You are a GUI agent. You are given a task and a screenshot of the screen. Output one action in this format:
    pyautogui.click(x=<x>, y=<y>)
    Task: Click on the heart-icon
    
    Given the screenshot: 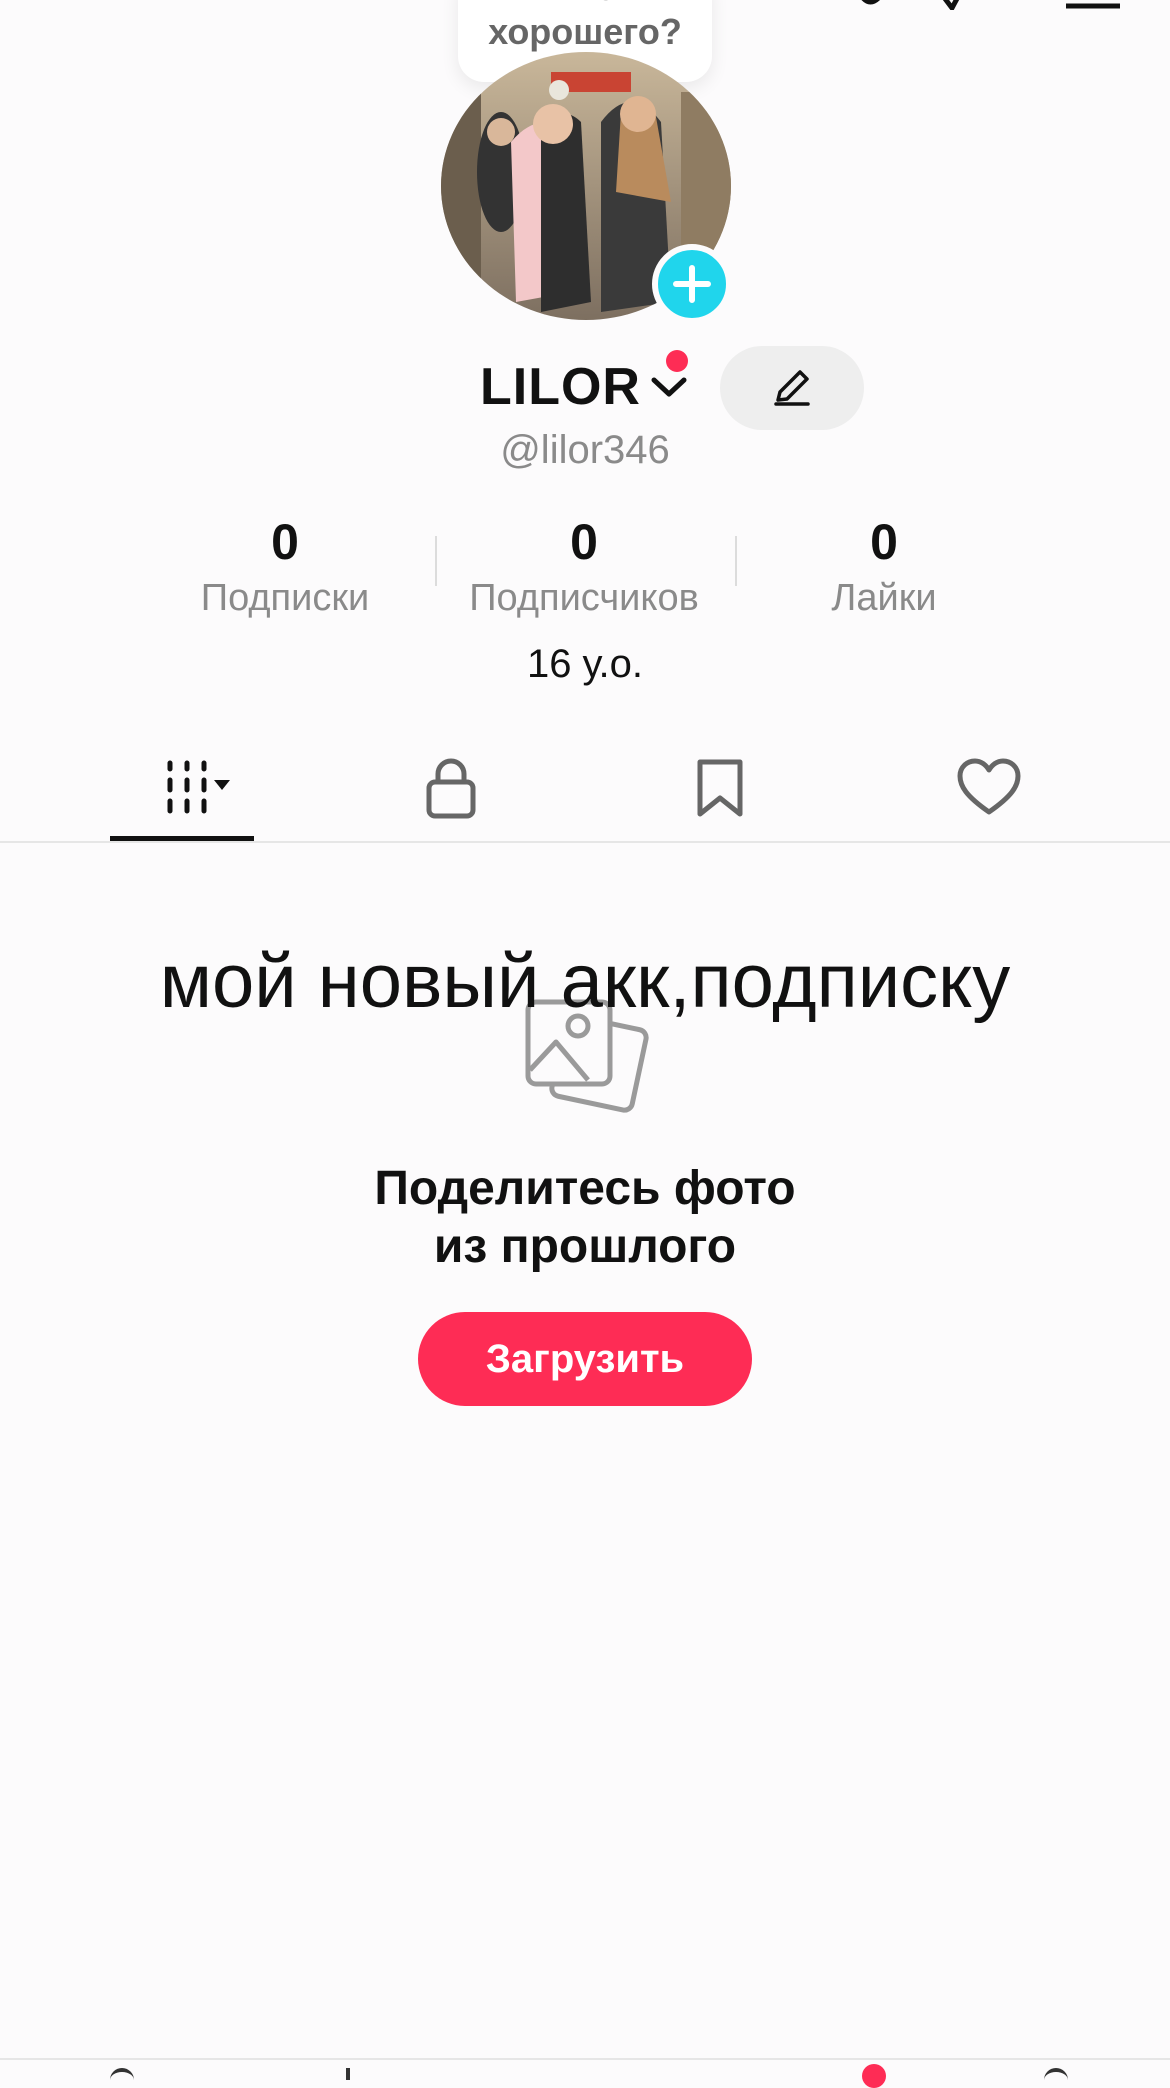 What is the action you would take?
    pyautogui.click(x=989, y=786)
    